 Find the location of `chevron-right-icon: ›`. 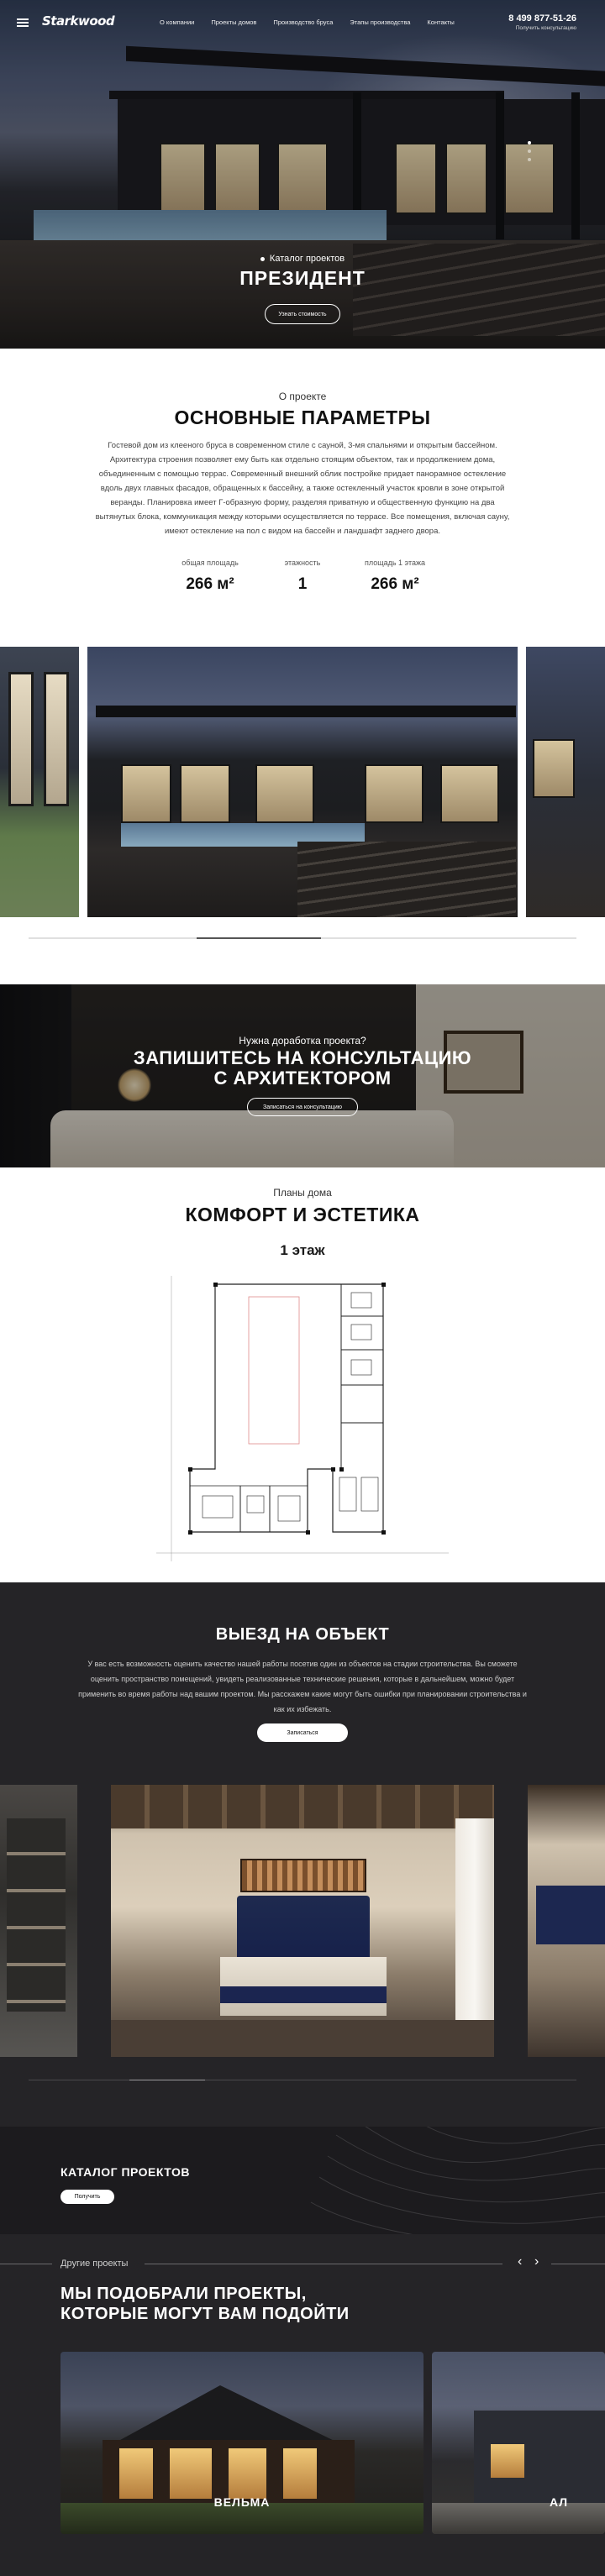

chevron-right-icon: › is located at coordinates (537, 2262).